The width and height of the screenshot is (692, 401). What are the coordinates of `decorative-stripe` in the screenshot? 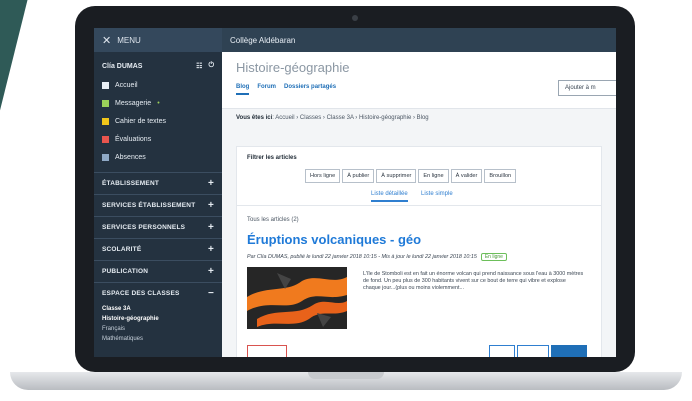 It's located at (15, 120).